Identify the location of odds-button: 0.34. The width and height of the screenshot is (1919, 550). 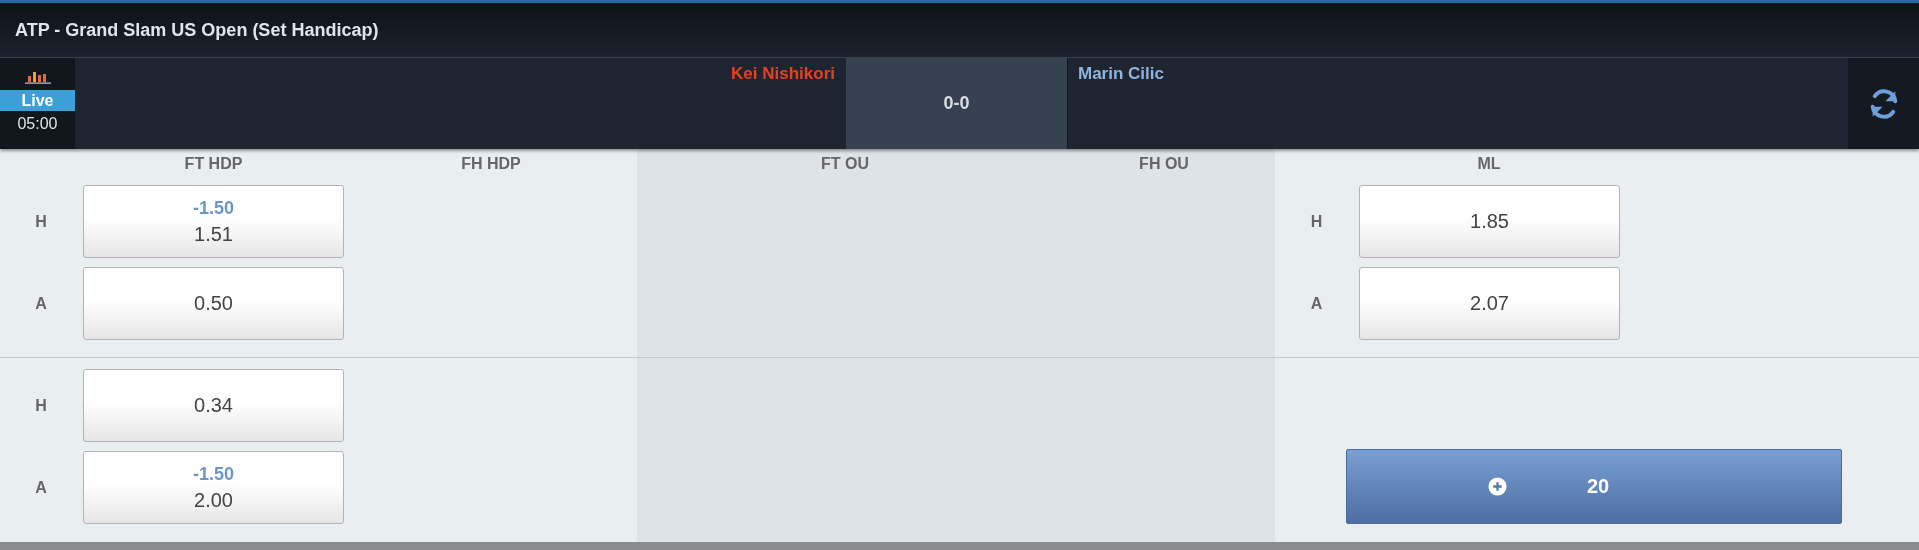
(213, 405).